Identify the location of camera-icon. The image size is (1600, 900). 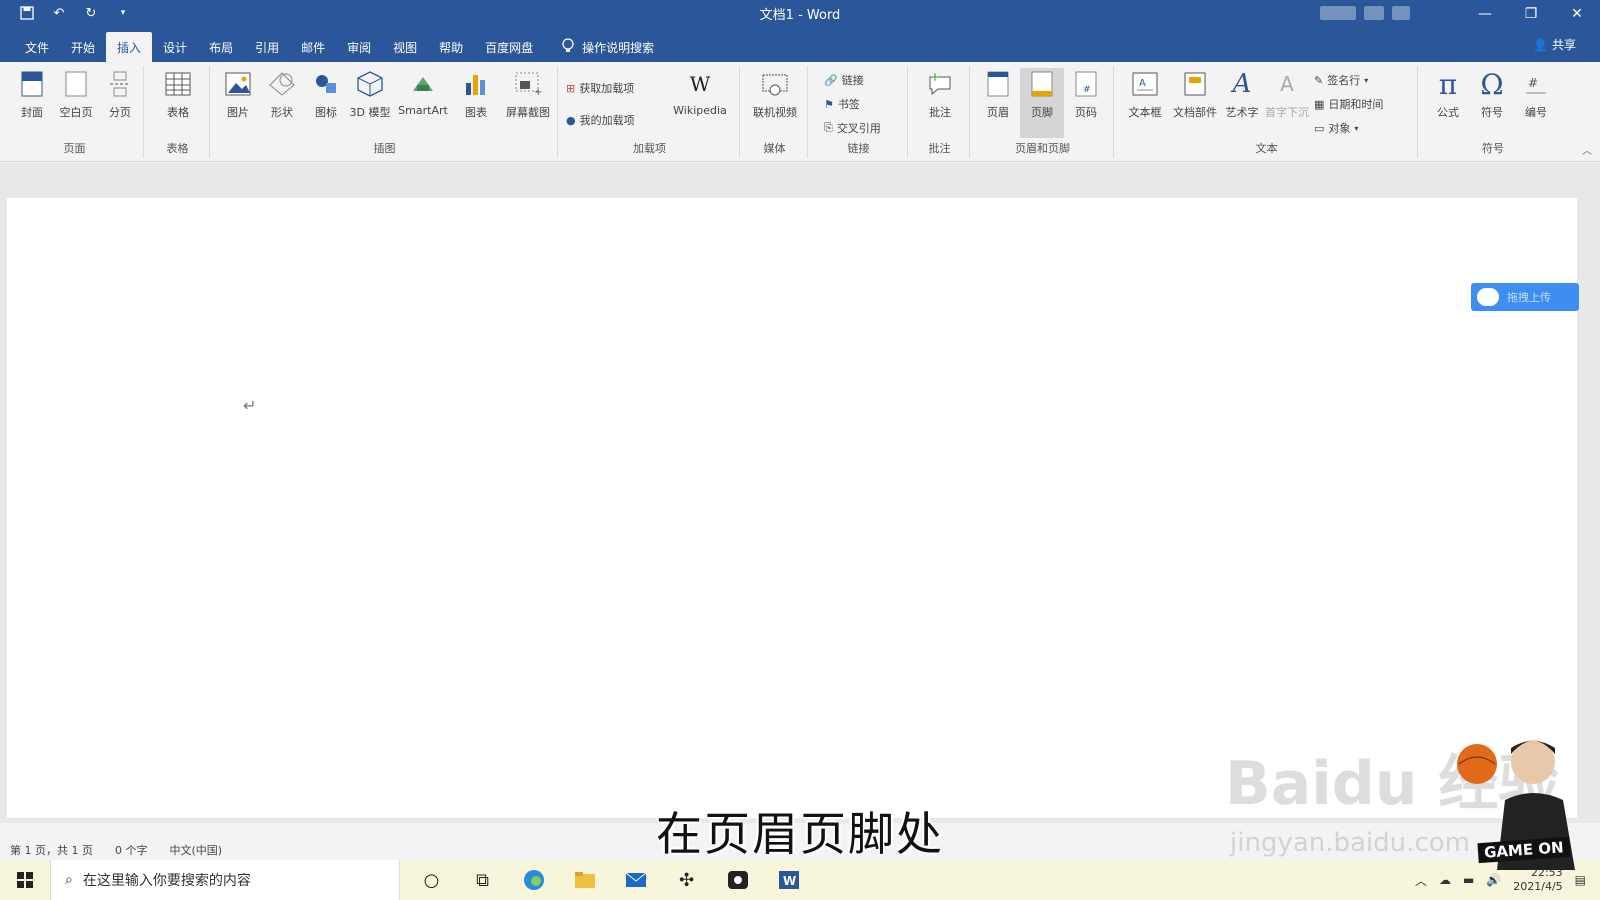
(737, 880).